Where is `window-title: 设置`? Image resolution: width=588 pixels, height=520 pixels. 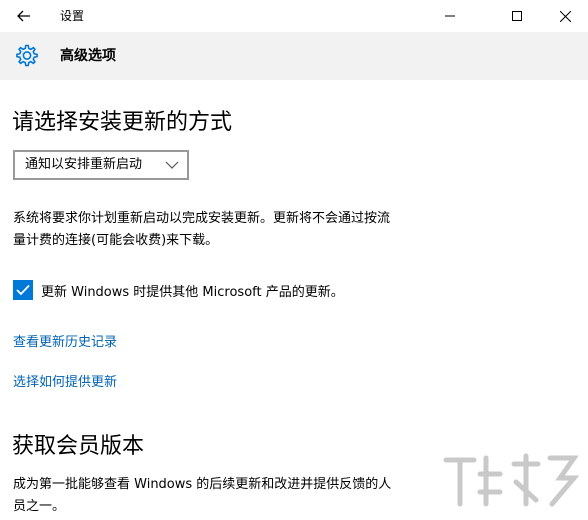
window-title: 设置 is located at coordinates (72, 16).